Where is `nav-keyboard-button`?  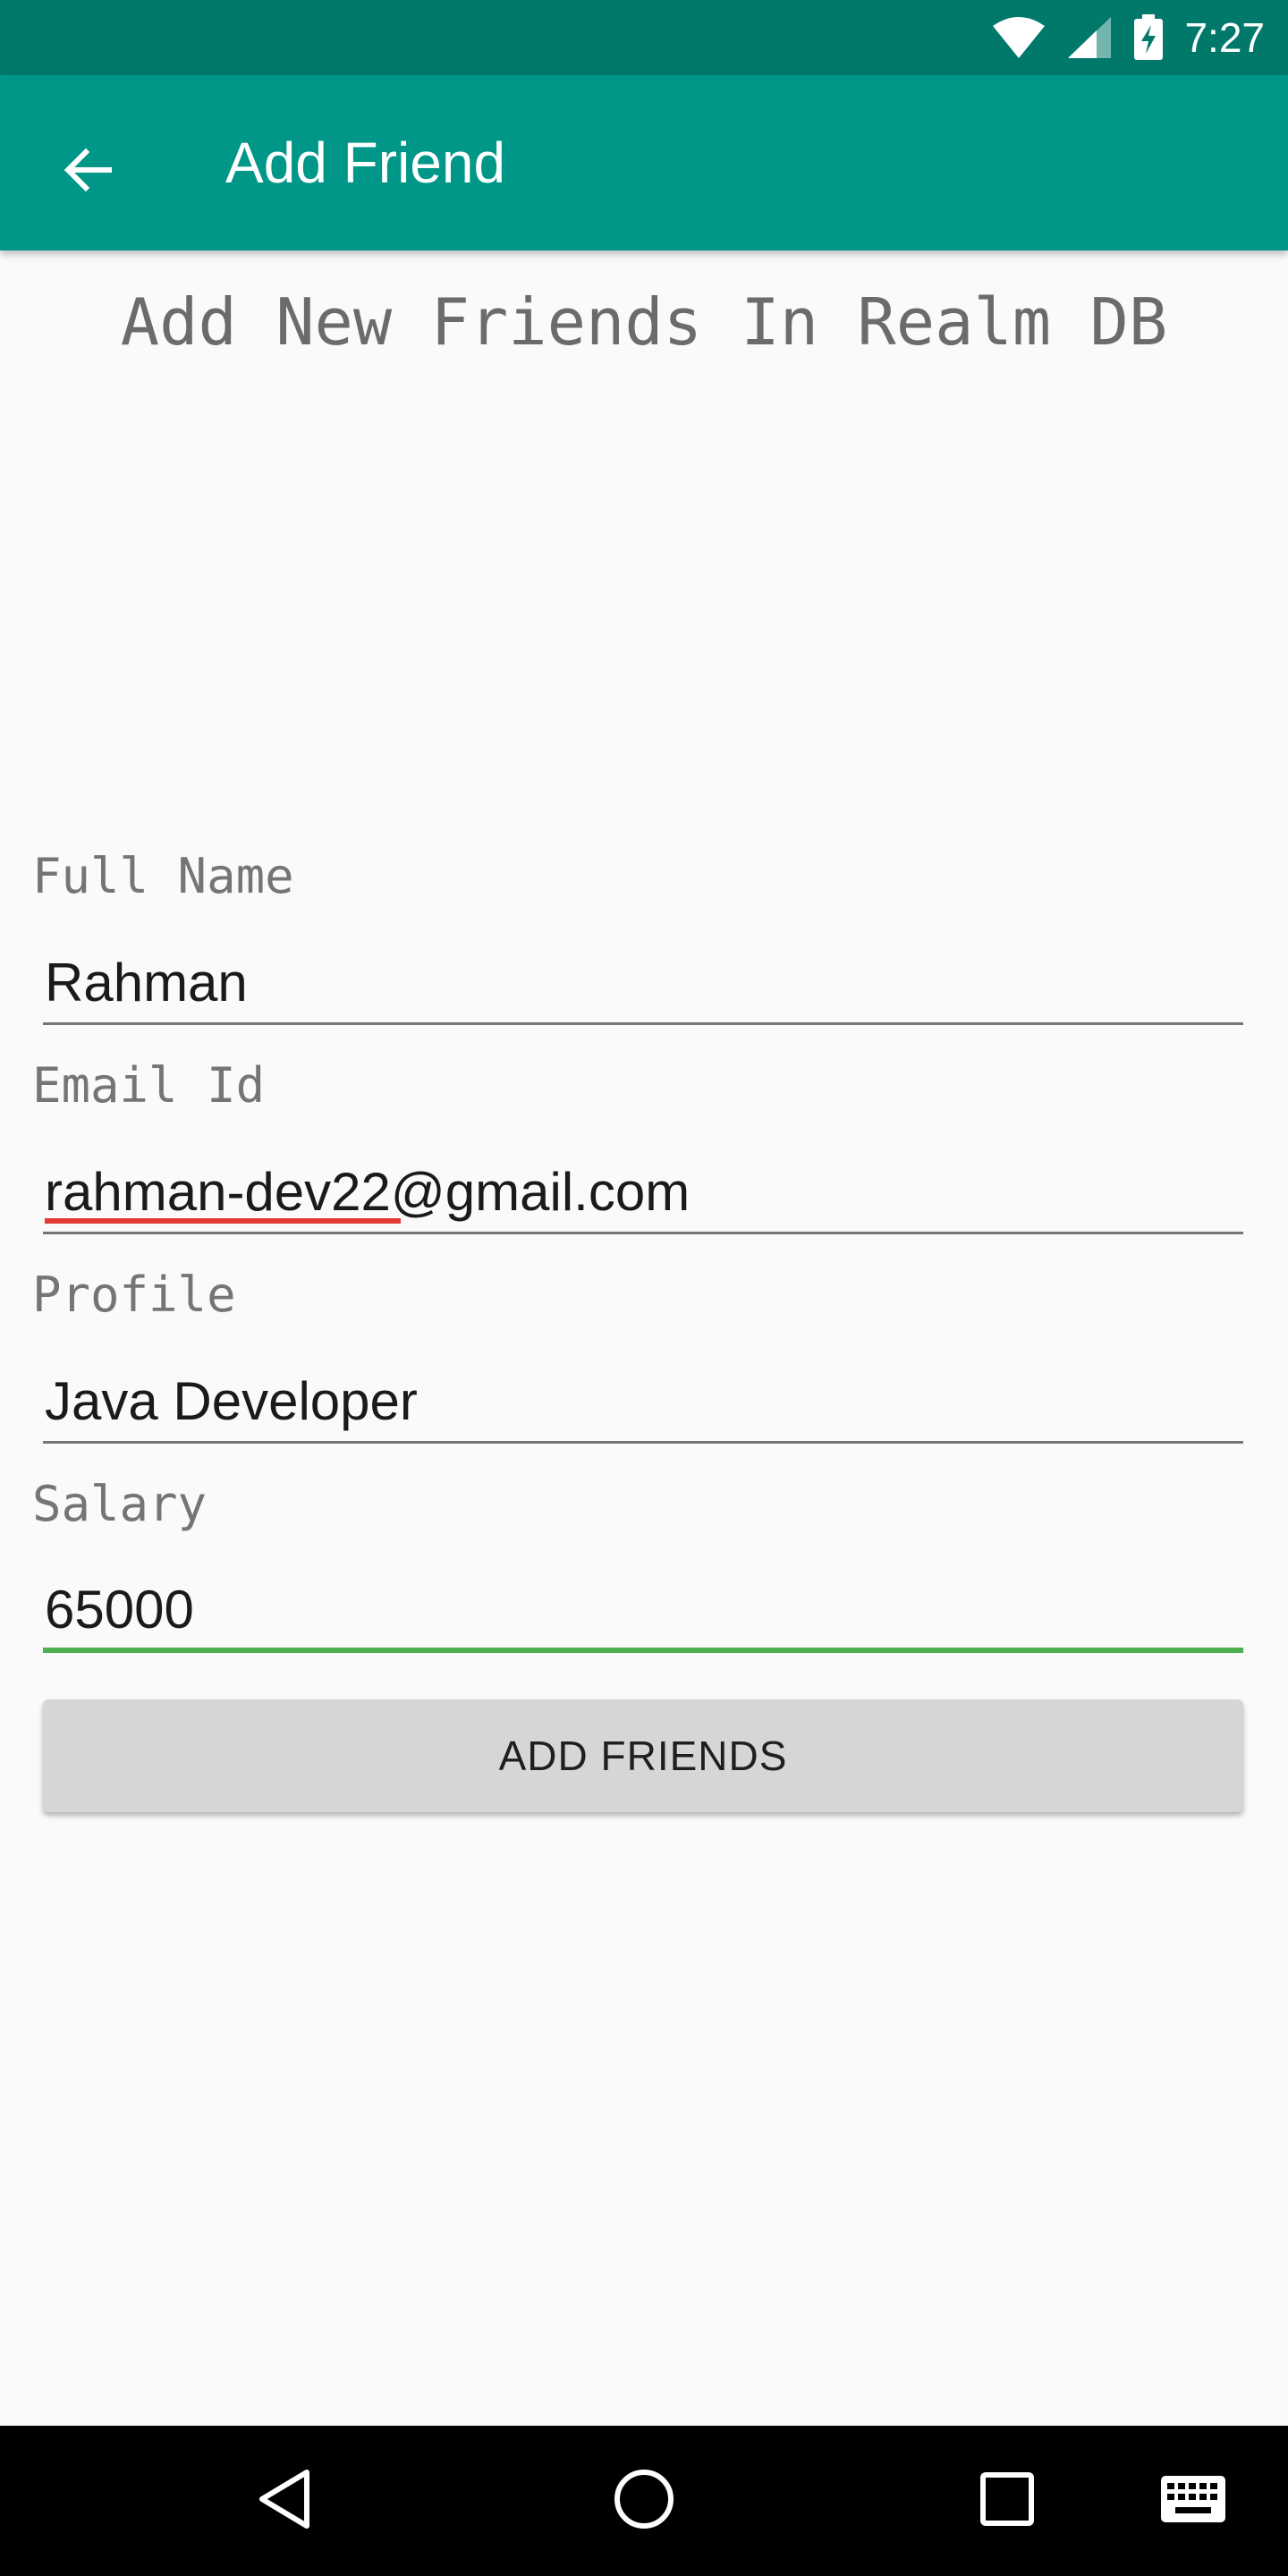 nav-keyboard-button is located at coordinates (1193, 2501).